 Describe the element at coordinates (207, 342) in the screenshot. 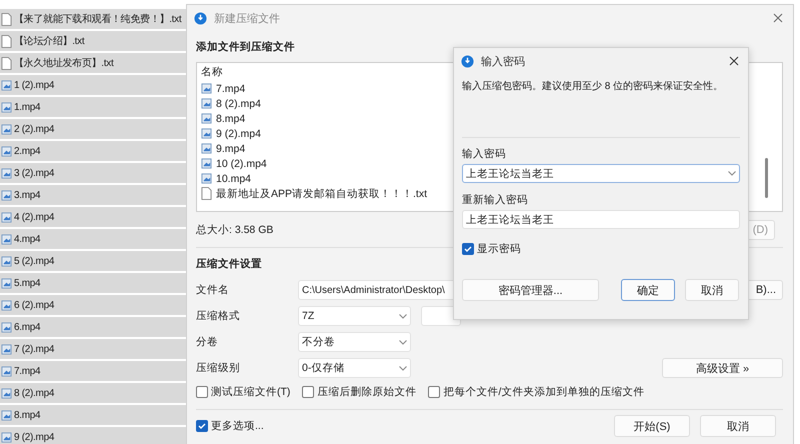

I see `field-label: 分卷` at that location.